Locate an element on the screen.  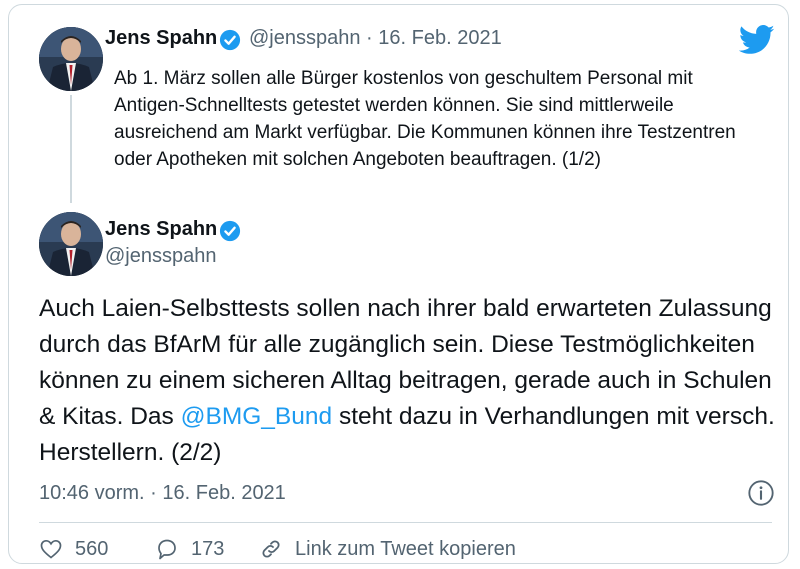
twitter-bird-icon is located at coordinates (757, 40).